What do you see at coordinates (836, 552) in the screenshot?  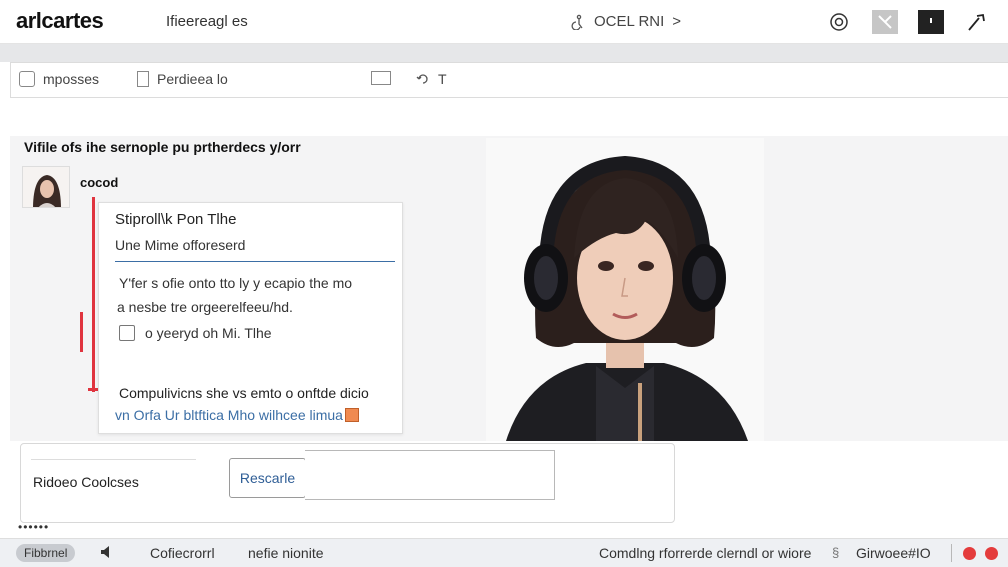 I see `sync-icon: §` at bounding box center [836, 552].